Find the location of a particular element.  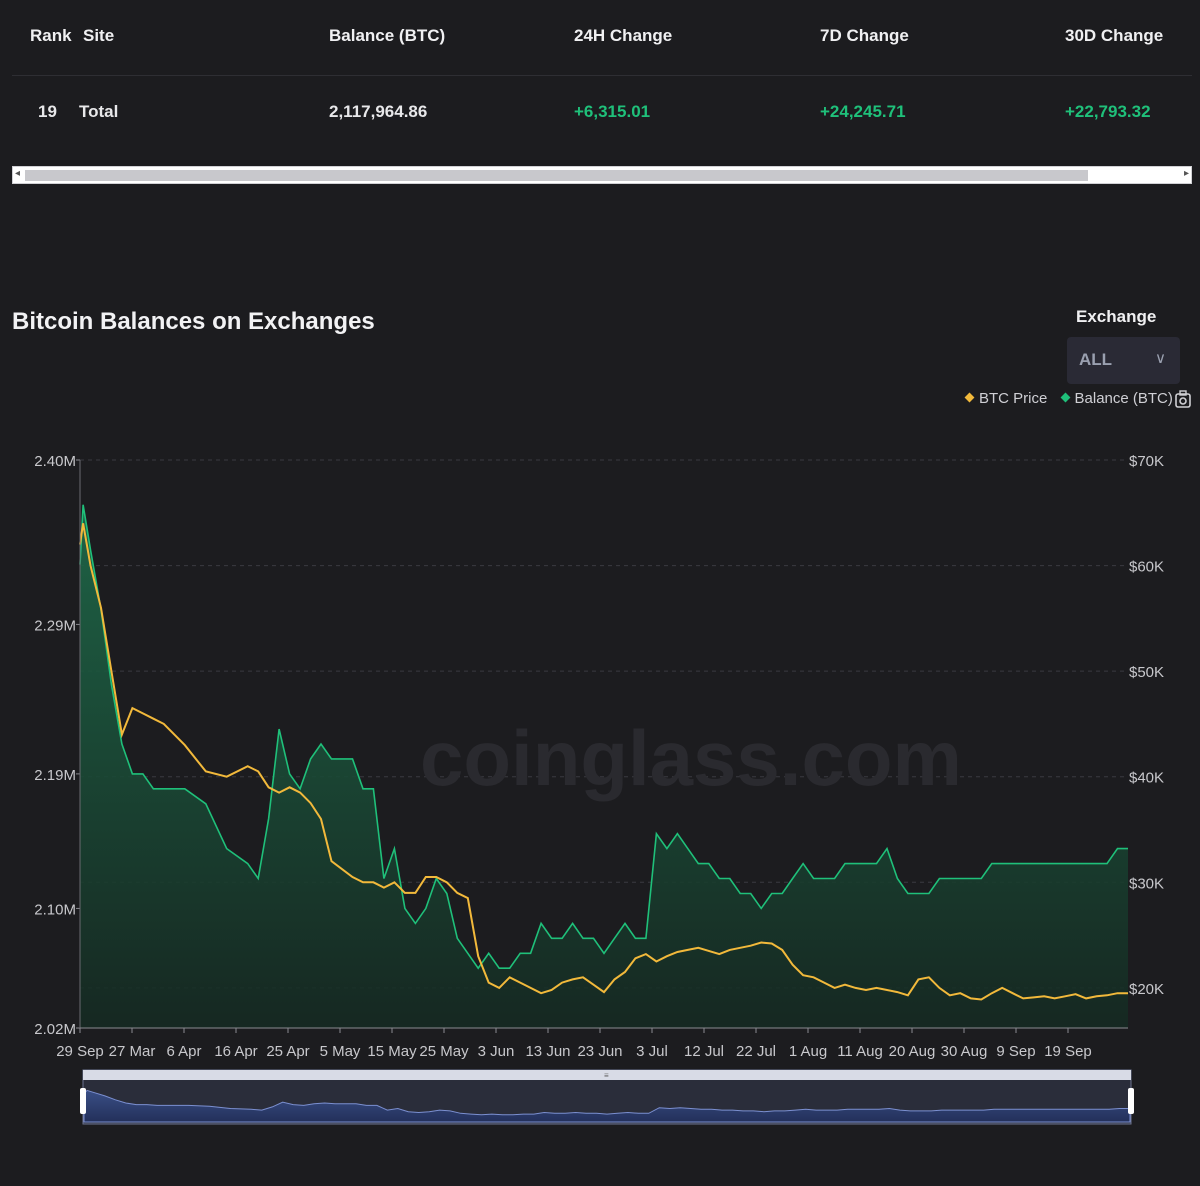

scrollbar-thumb is located at coordinates (556, 175).